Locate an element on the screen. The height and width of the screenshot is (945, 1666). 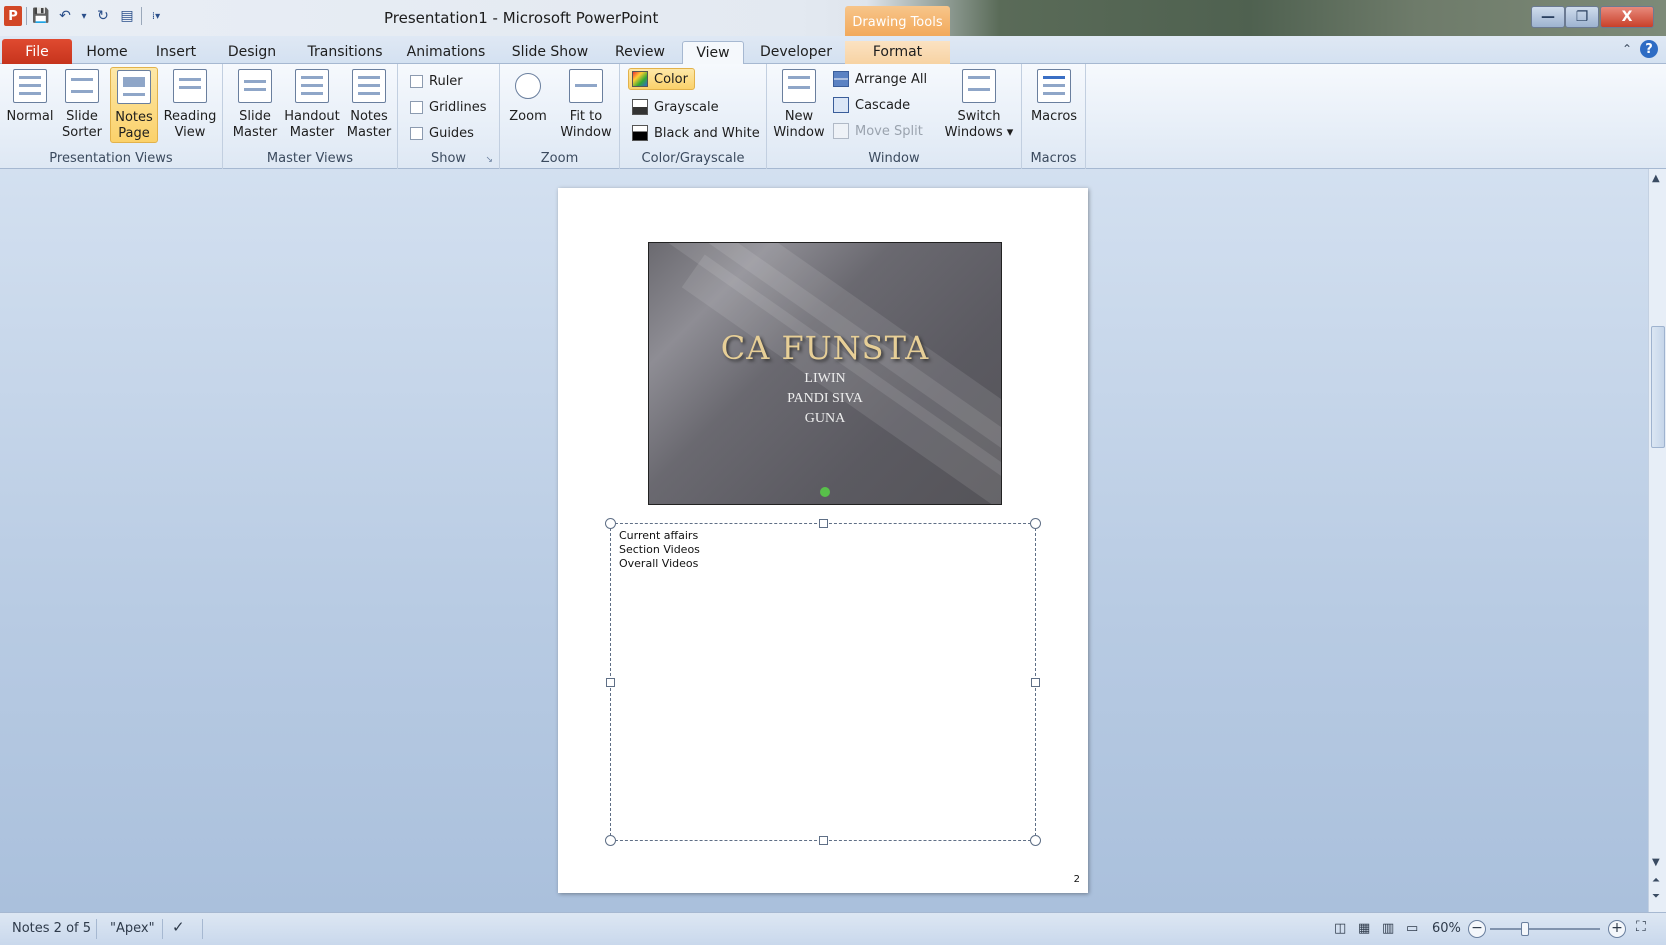
tab-file: File is located at coordinates (37, 51).